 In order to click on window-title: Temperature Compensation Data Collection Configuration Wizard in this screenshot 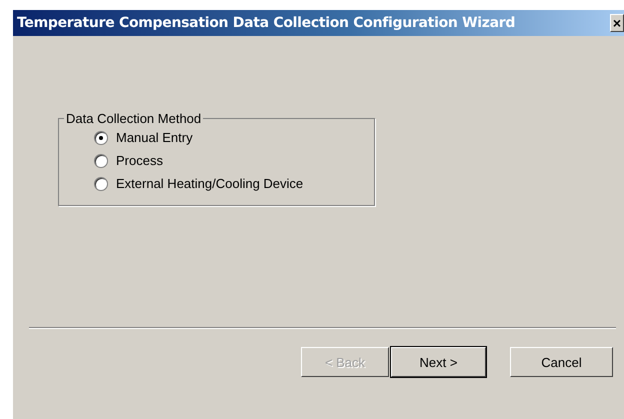, I will do `click(266, 23)`.